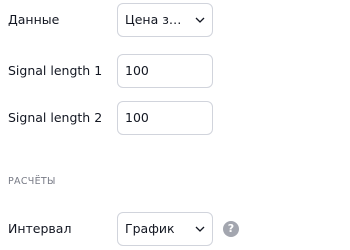 This screenshot has width=350, height=250. I want to click on calculations-section-title: РАСЧЁТЫ, so click(32, 181).